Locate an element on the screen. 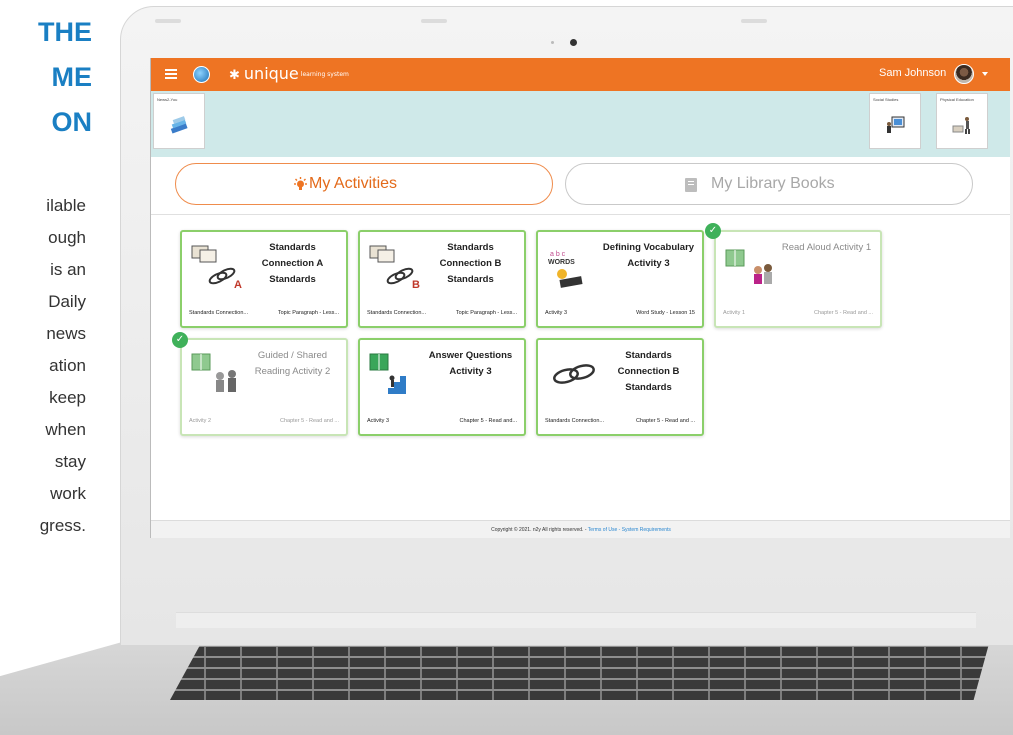 The width and height of the screenshot is (1013, 735). terms-of-use-link: Terms of Use is located at coordinates (602, 530).